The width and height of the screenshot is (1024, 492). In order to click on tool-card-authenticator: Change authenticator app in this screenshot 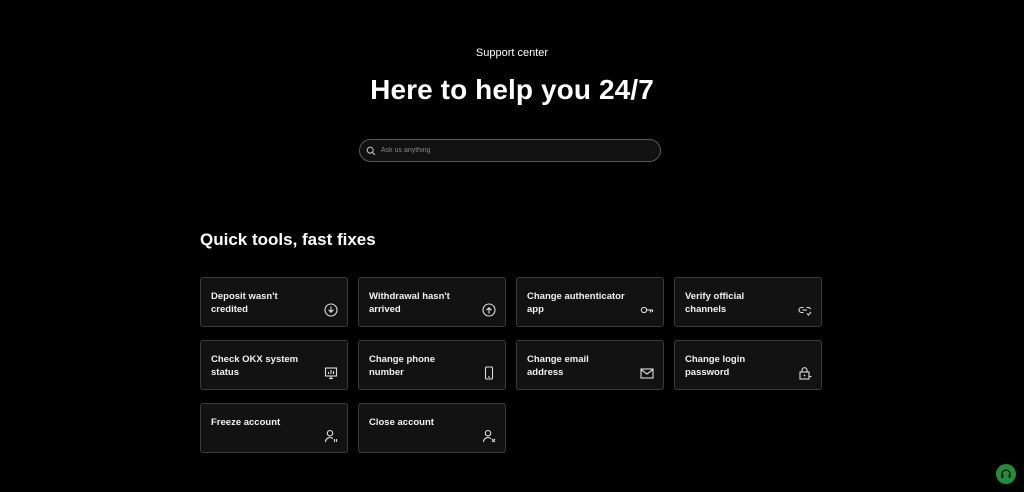, I will do `click(590, 302)`.